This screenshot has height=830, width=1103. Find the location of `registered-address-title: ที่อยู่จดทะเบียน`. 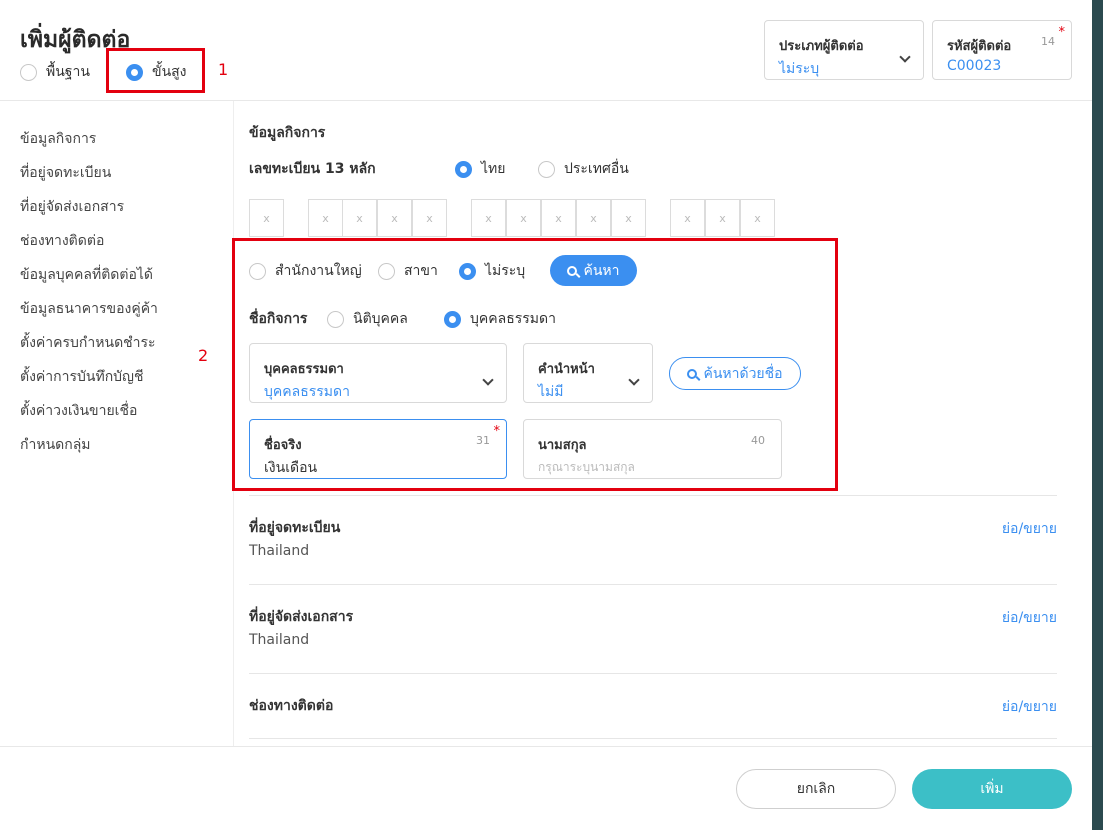

registered-address-title: ที่อยู่จดทะเบียน is located at coordinates (295, 528).